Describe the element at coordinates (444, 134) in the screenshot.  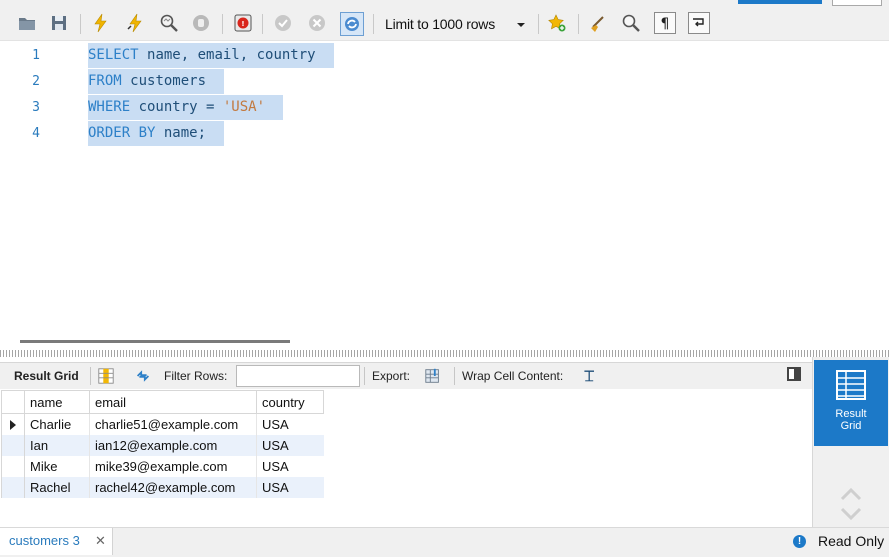
I see `editor-line: 4 ORDER BY name;` at that location.